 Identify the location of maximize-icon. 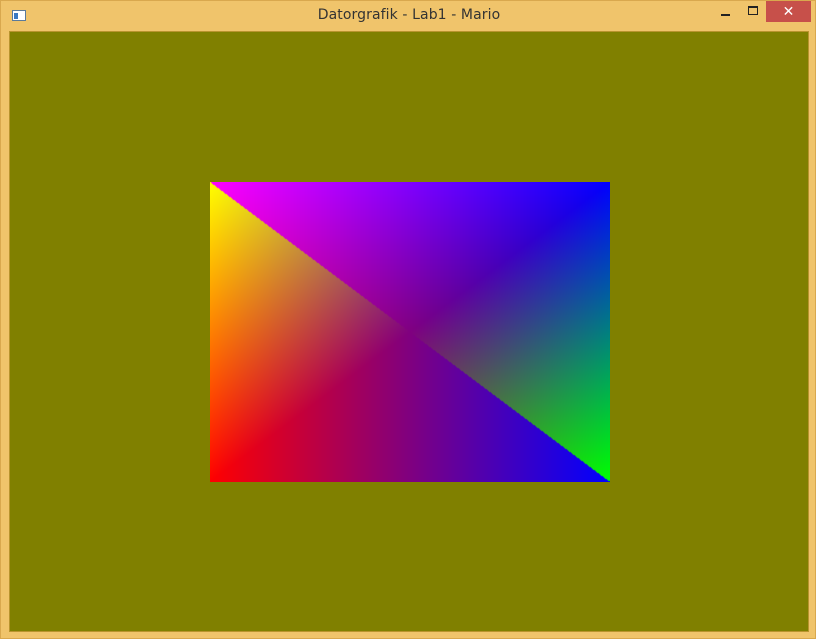
(752, 10).